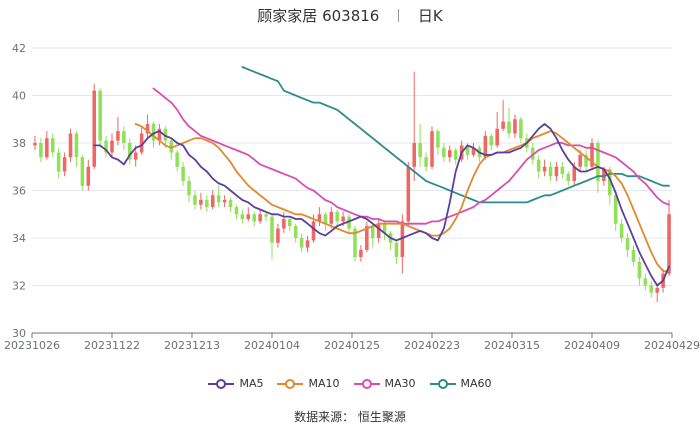 The width and height of the screenshot is (700, 426). What do you see at coordinates (19, 96) in the screenshot?
I see `y-tick-label: 40` at bounding box center [19, 96].